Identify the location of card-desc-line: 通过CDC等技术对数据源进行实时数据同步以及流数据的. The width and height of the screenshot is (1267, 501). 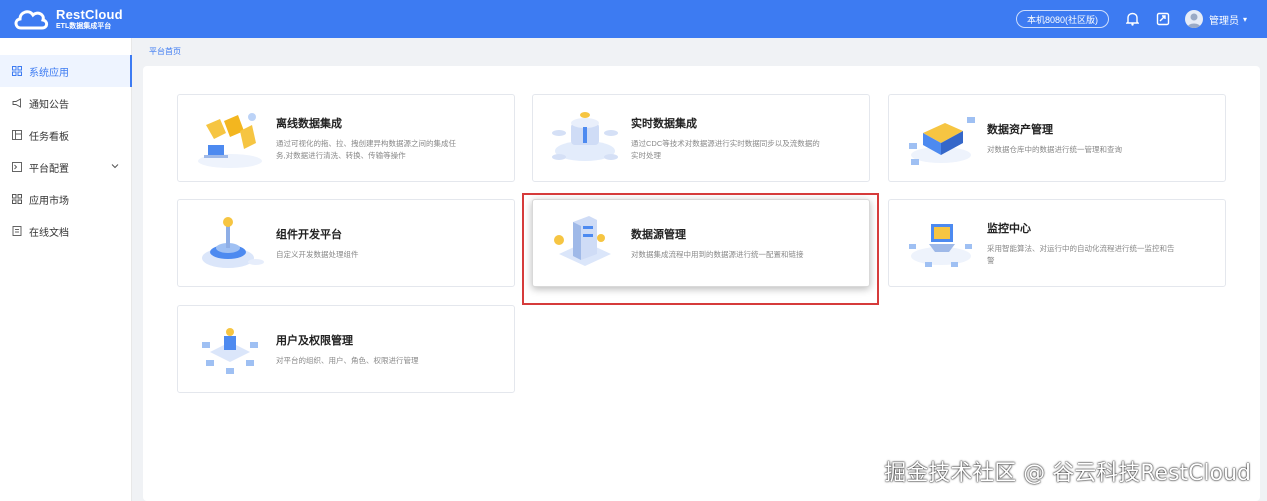
(725, 143).